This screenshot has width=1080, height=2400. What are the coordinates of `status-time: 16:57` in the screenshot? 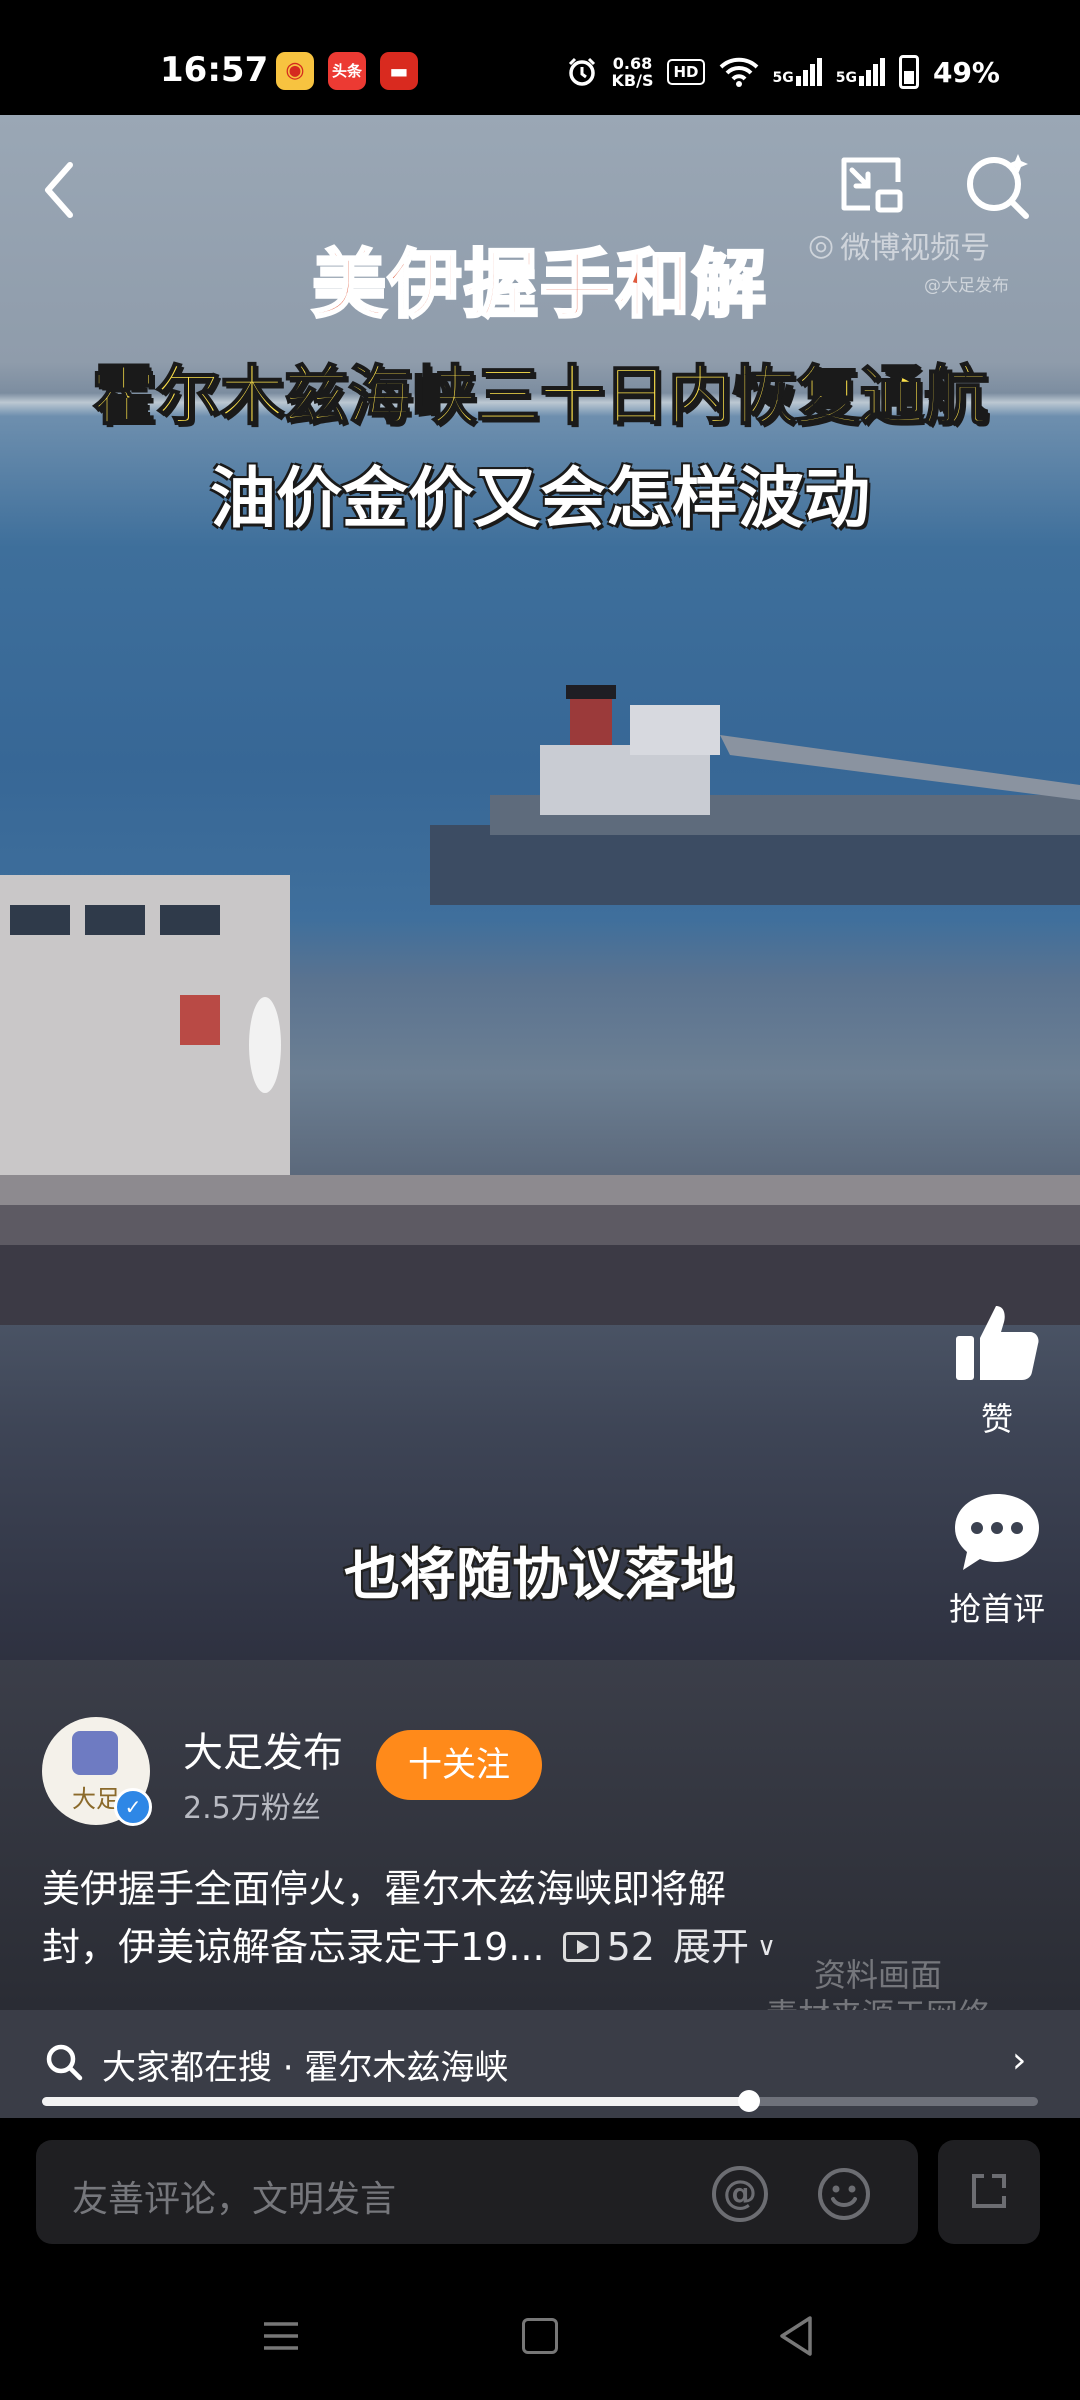 It's located at (214, 70).